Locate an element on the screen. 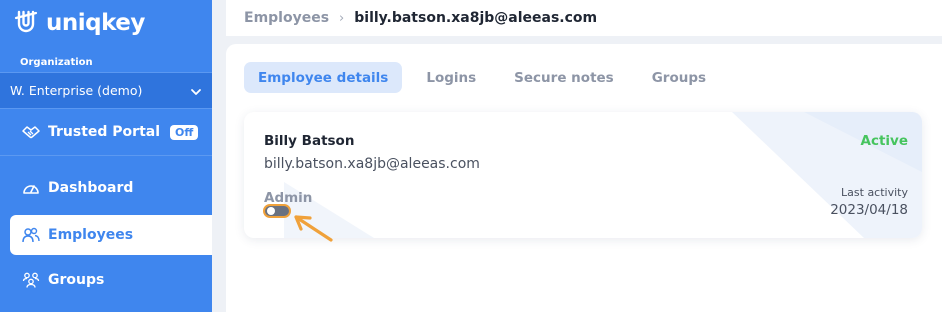 The image size is (942, 312). sidebar-item-dashboard: Dashboard is located at coordinates (106, 188).